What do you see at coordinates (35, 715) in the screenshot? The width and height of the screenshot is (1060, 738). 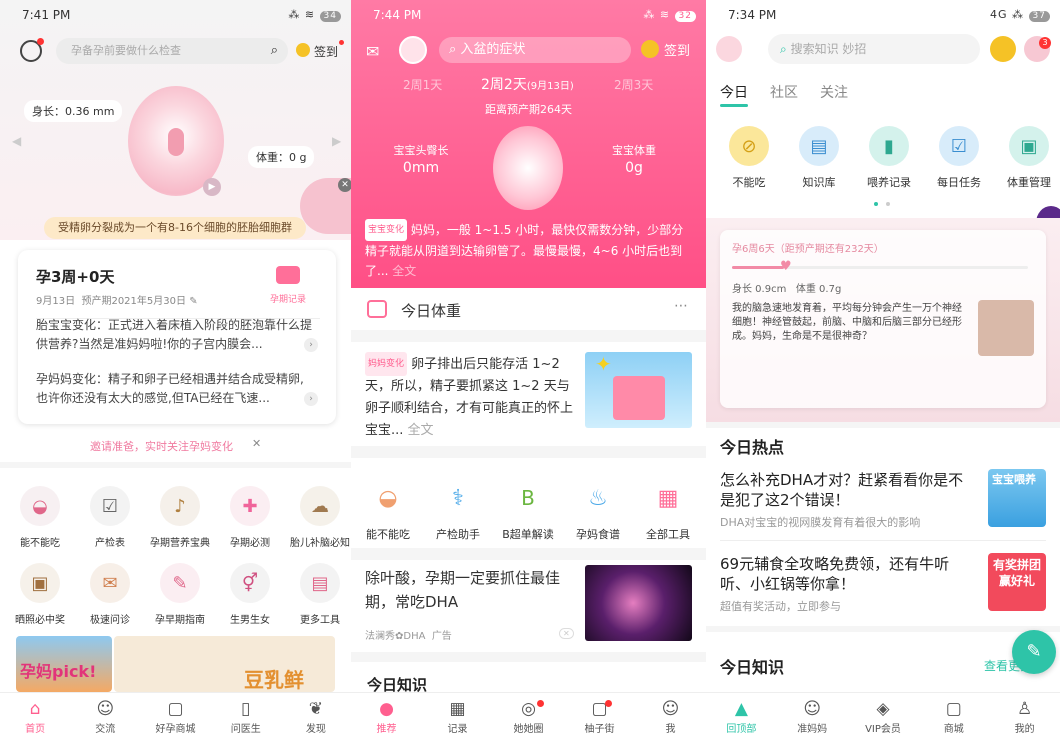 I see `tab-home: ⌂ 首页` at bounding box center [35, 715].